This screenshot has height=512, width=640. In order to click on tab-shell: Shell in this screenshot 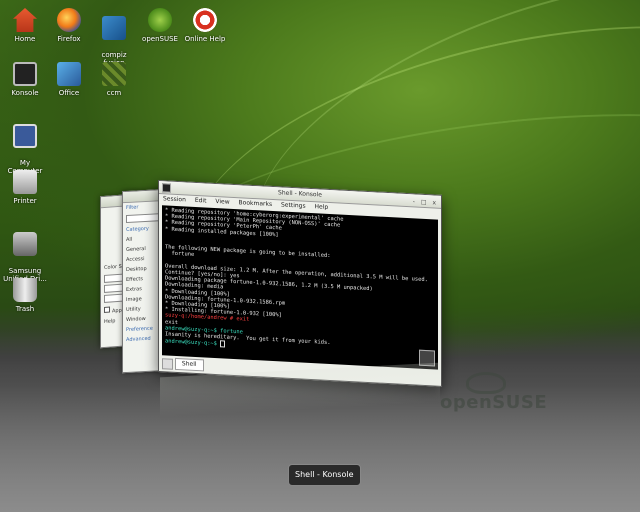, I will do `click(189, 364)`.